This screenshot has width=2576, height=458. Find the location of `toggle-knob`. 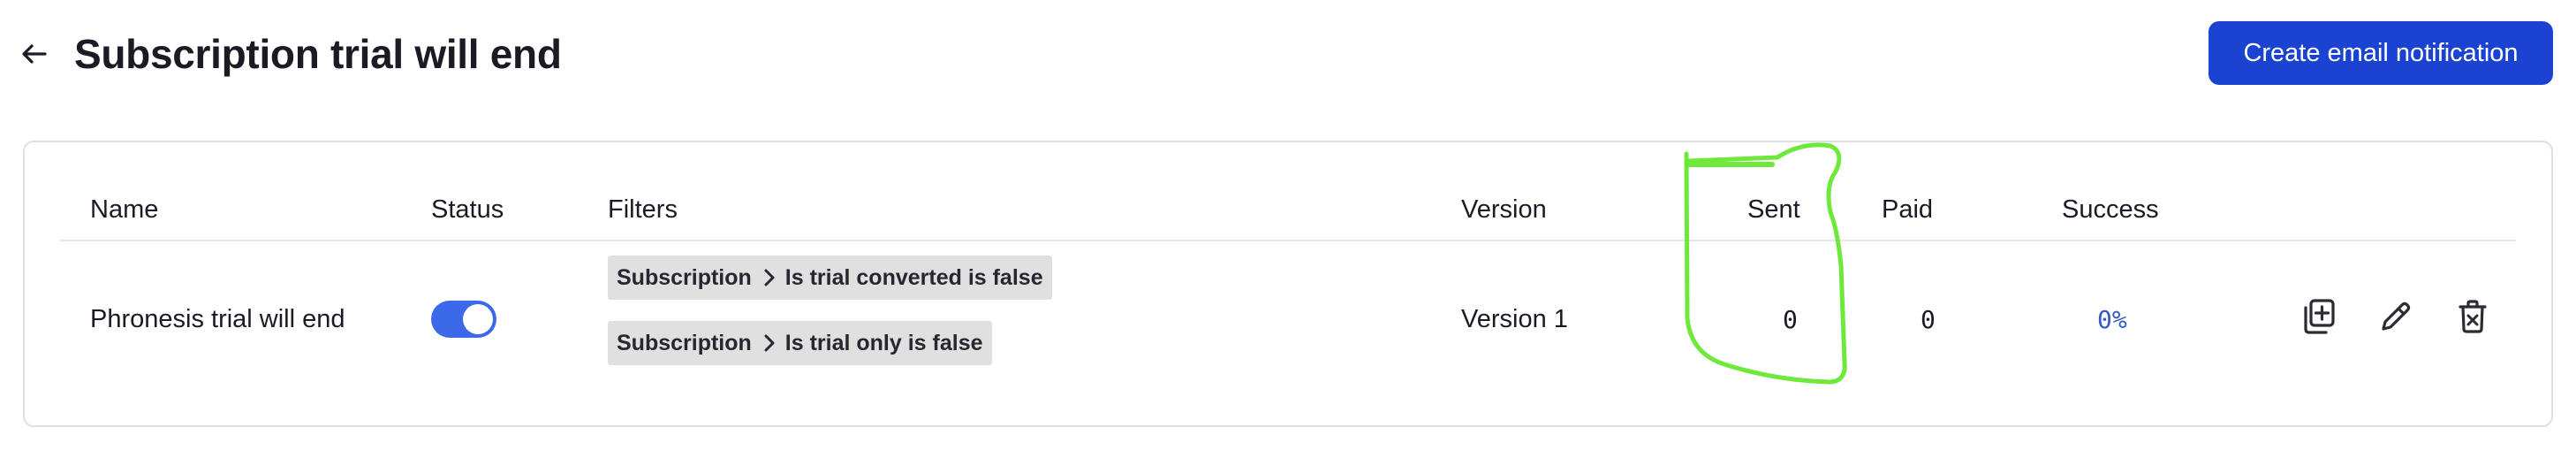

toggle-knob is located at coordinates (478, 319).